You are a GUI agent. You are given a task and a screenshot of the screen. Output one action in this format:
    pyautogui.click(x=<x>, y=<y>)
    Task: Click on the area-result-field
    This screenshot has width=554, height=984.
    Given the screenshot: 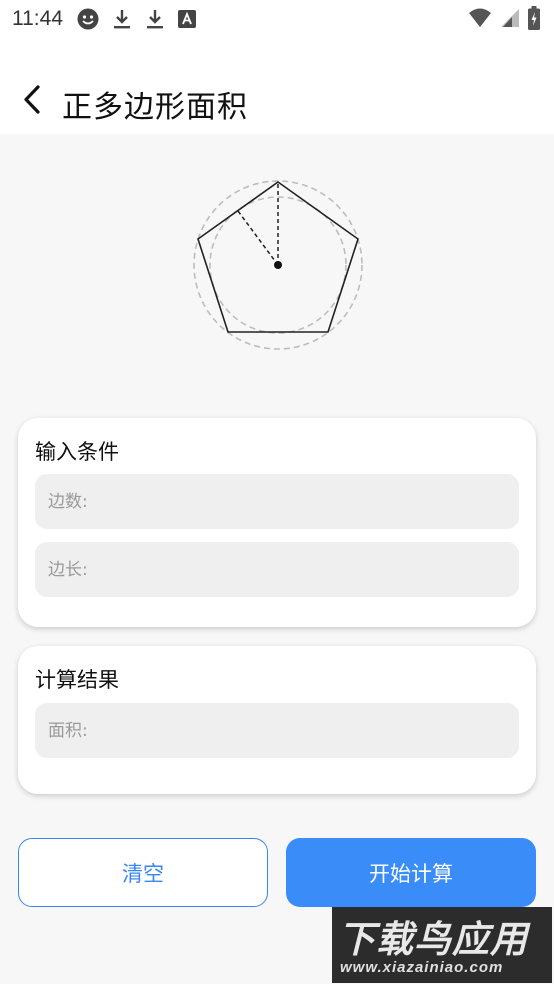 What is the action you would take?
    pyautogui.click(x=277, y=730)
    